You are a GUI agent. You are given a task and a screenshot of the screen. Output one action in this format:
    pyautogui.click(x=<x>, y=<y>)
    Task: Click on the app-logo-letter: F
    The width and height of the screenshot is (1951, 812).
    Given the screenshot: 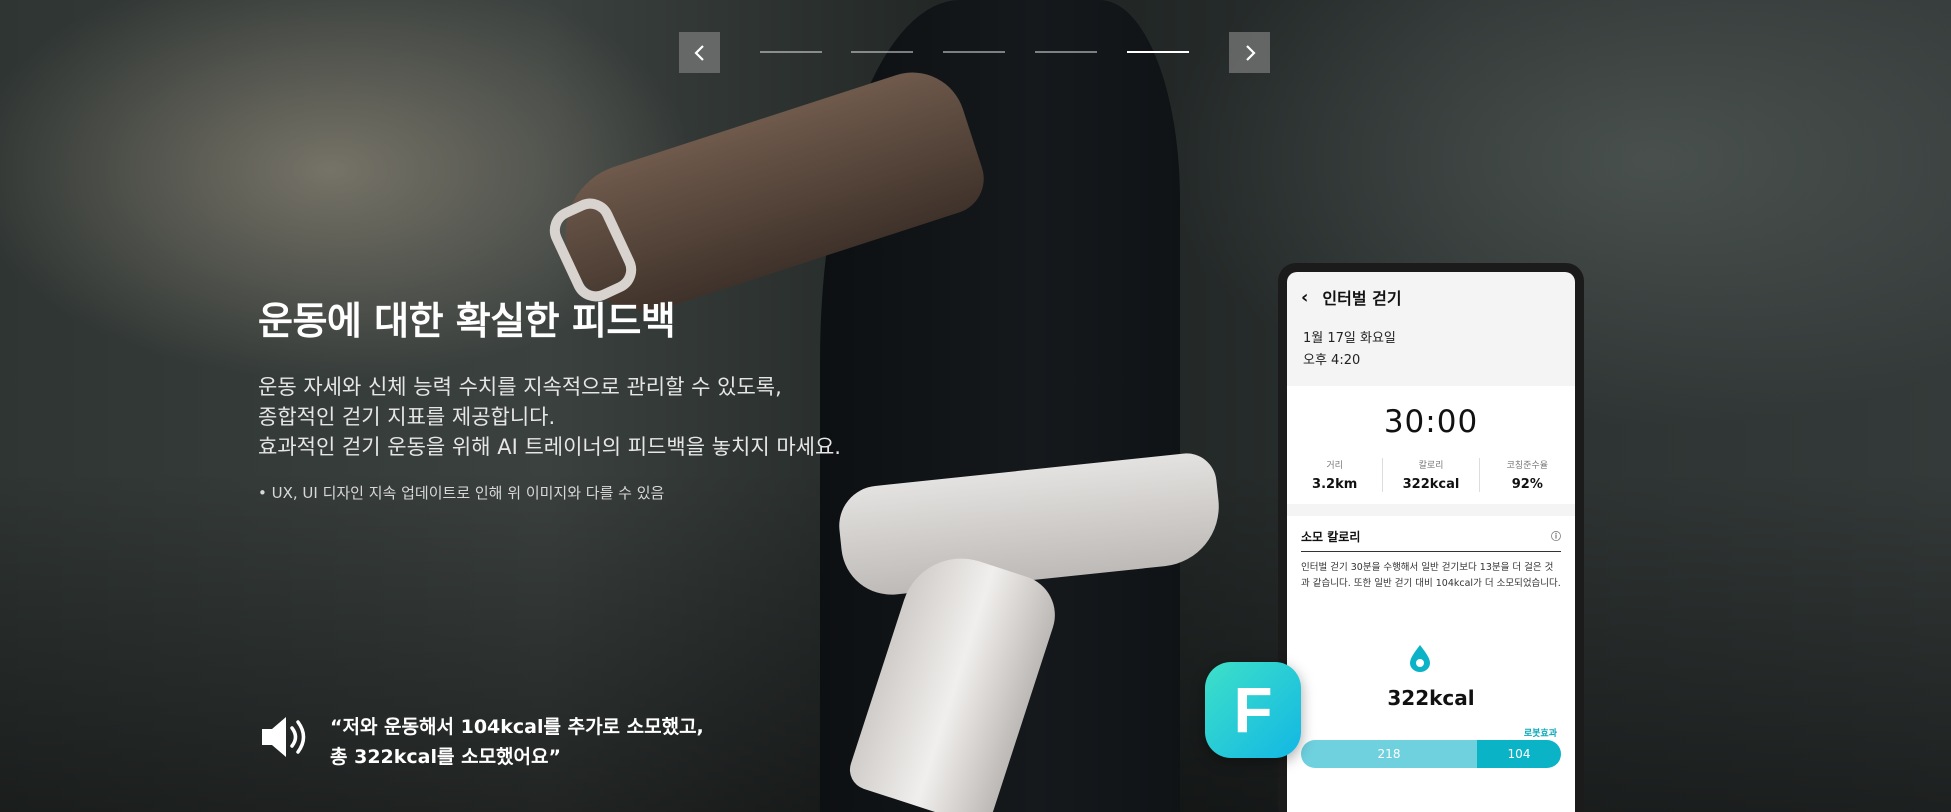 What is the action you would take?
    pyautogui.click(x=1253, y=710)
    